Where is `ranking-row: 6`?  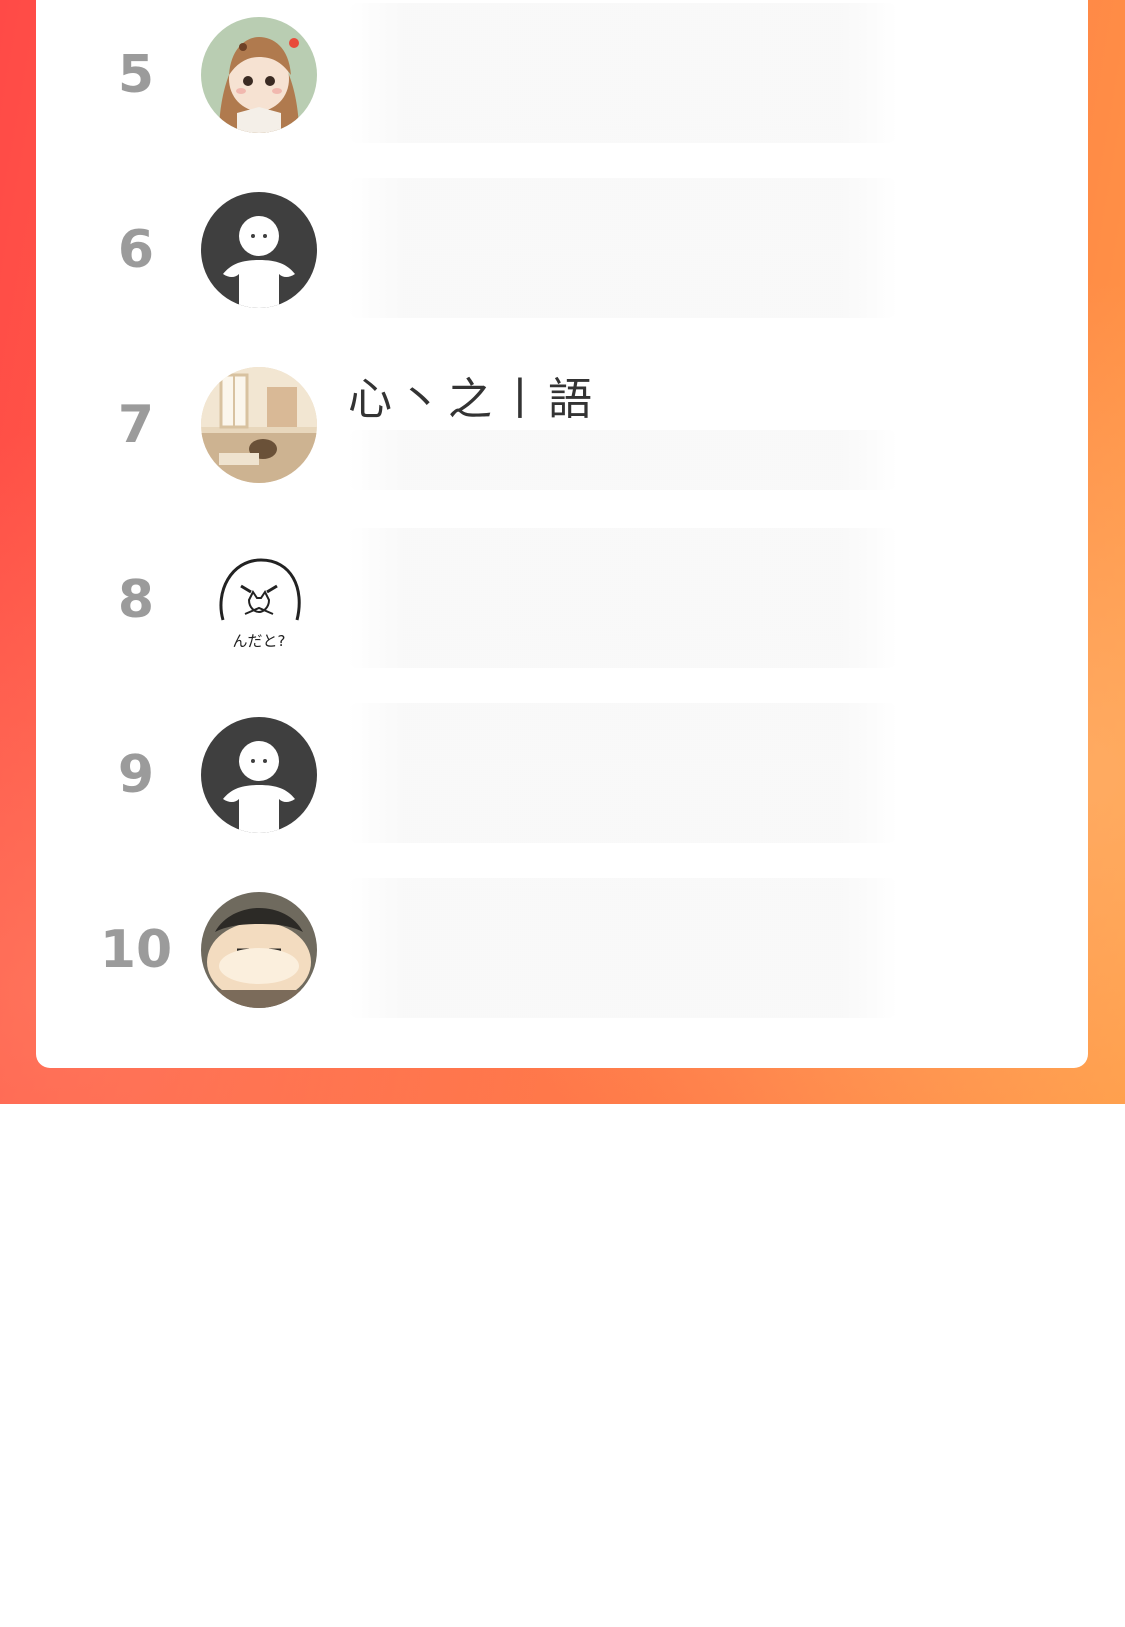 ranking-row: 6 is located at coordinates (562, 250).